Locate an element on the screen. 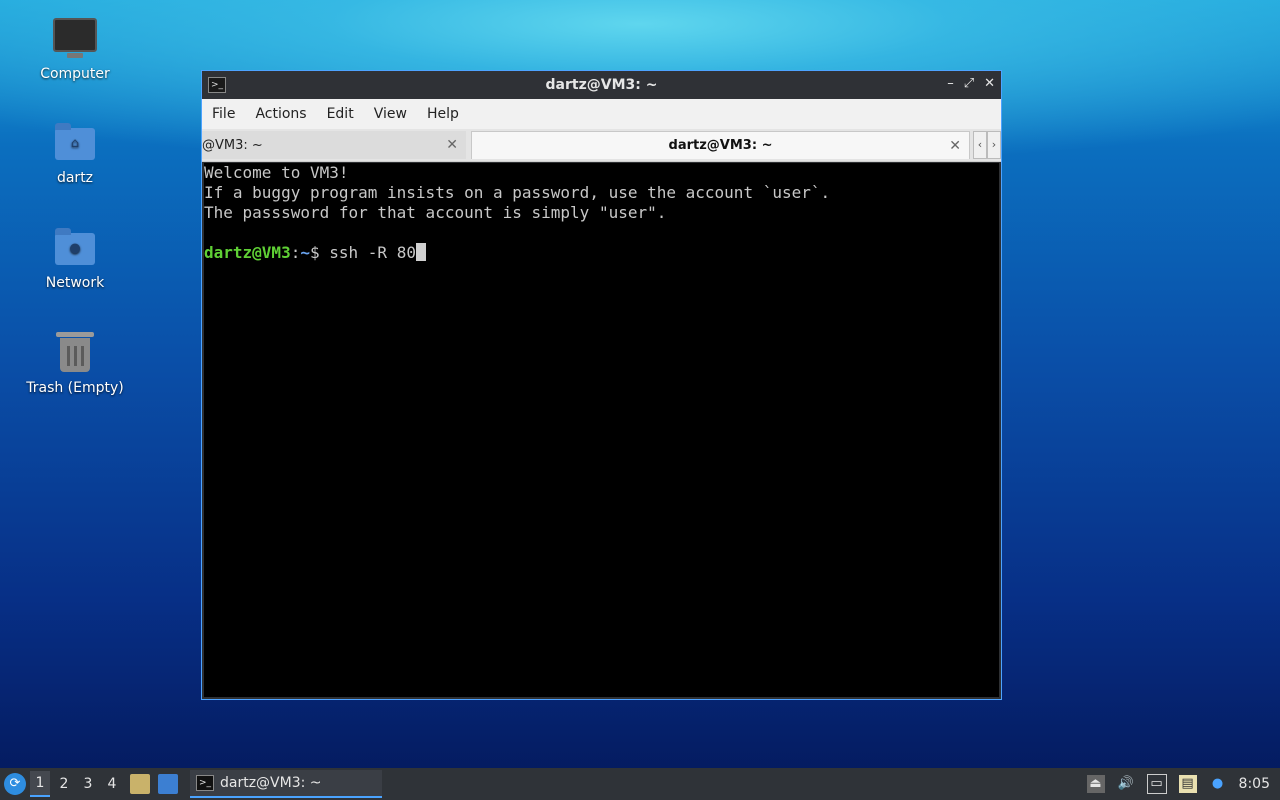 This screenshot has height=800, width=1280. desktop-icon-label: Trash (Empty) is located at coordinates (75, 388).